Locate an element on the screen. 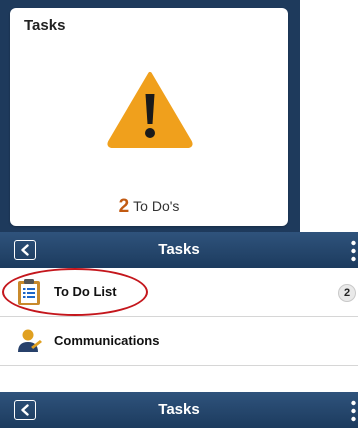  user-message-icon is located at coordinates (30, 340).